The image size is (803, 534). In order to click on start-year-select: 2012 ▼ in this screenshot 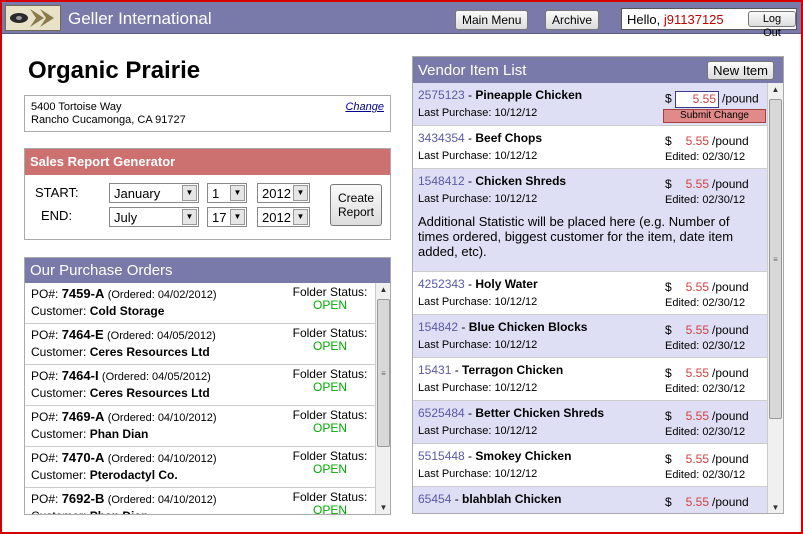, I will do `click(283, 193)`.